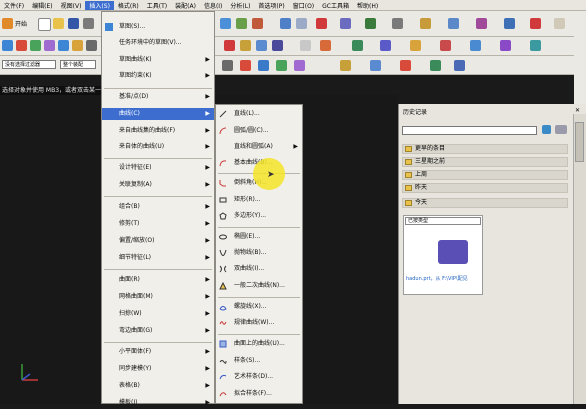  What do you see at coordinates (158, 207) in the screenshot?
I see `menu-item-combine: 组合(B) ▶` at bounding box center [158, 207].